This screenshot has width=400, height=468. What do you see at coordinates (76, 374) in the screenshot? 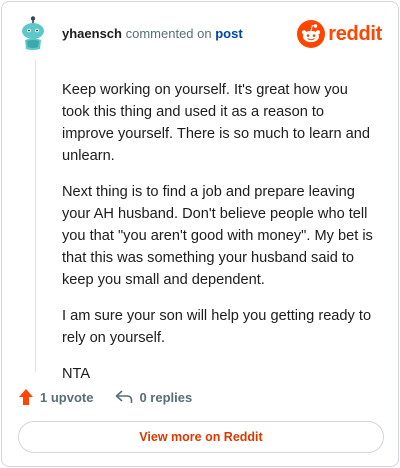
I see `comment-paragraph: NTA` at bounding box center [76, 374].